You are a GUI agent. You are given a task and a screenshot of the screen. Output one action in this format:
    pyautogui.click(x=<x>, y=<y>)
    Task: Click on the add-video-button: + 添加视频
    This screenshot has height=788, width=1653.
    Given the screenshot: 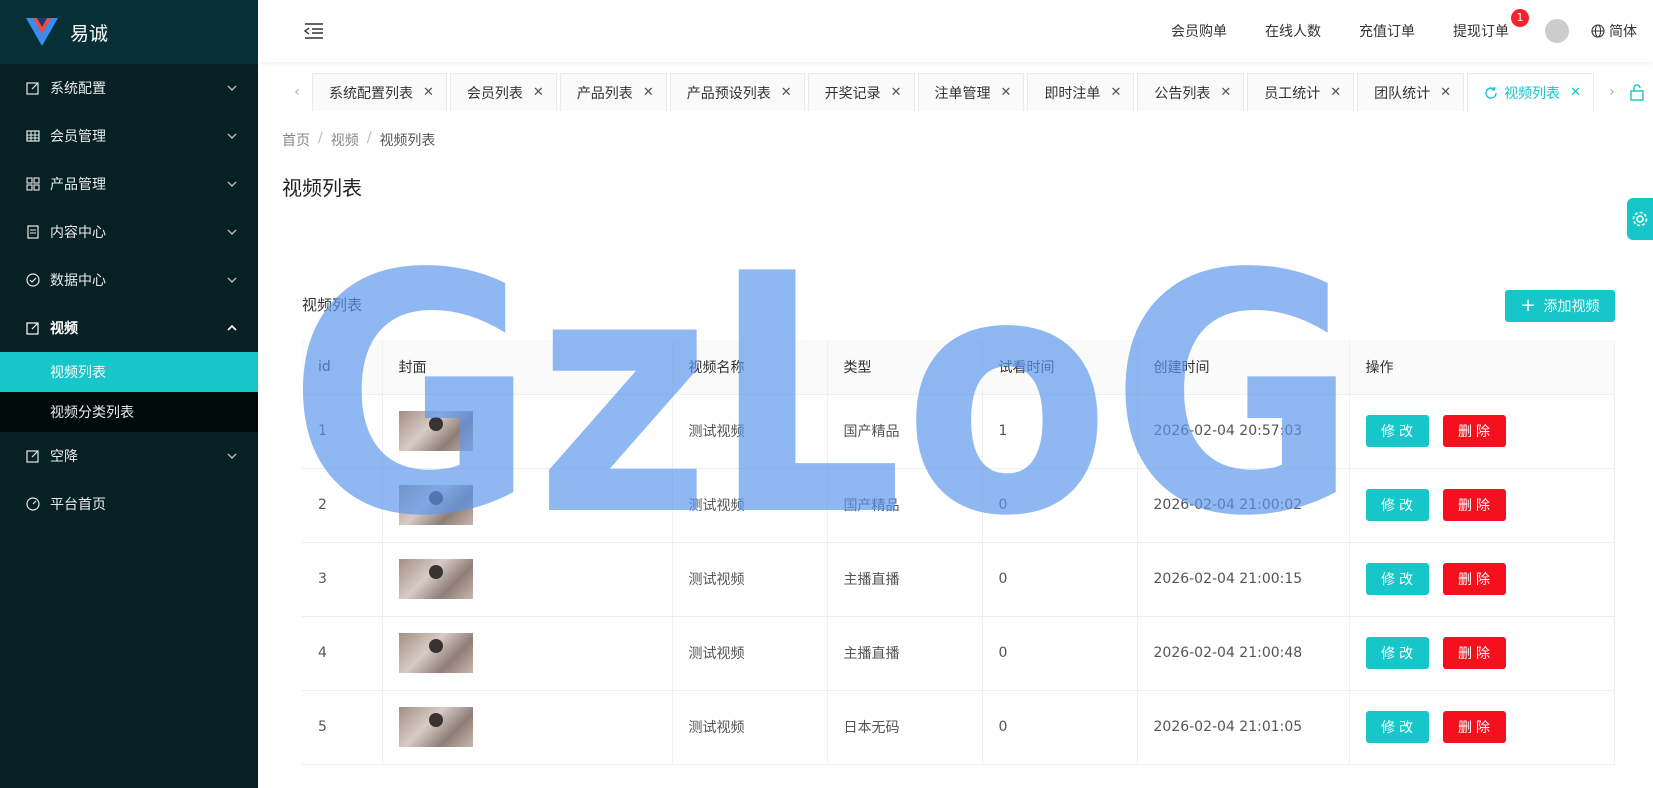 What is the action you would take?
    pyautogui.click(x=1560, y=306)
    